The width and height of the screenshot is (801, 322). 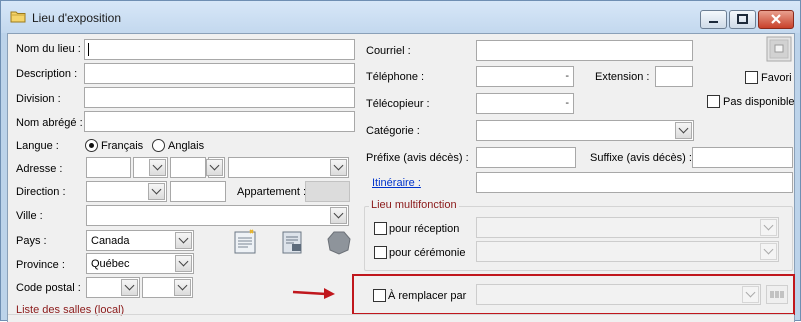 I want to click on telecopieur-label: Télécopieur :, so click(x=398, y=104).